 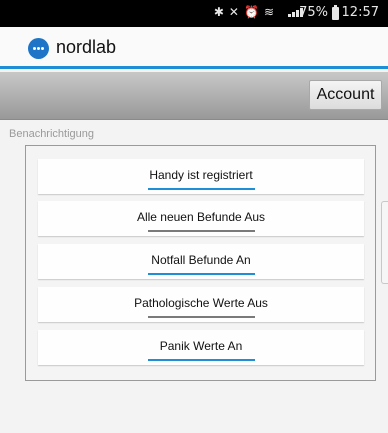 I want to click on status-icons: ✱ ✕ ⏰ ≋, so click(x=244, y=12).